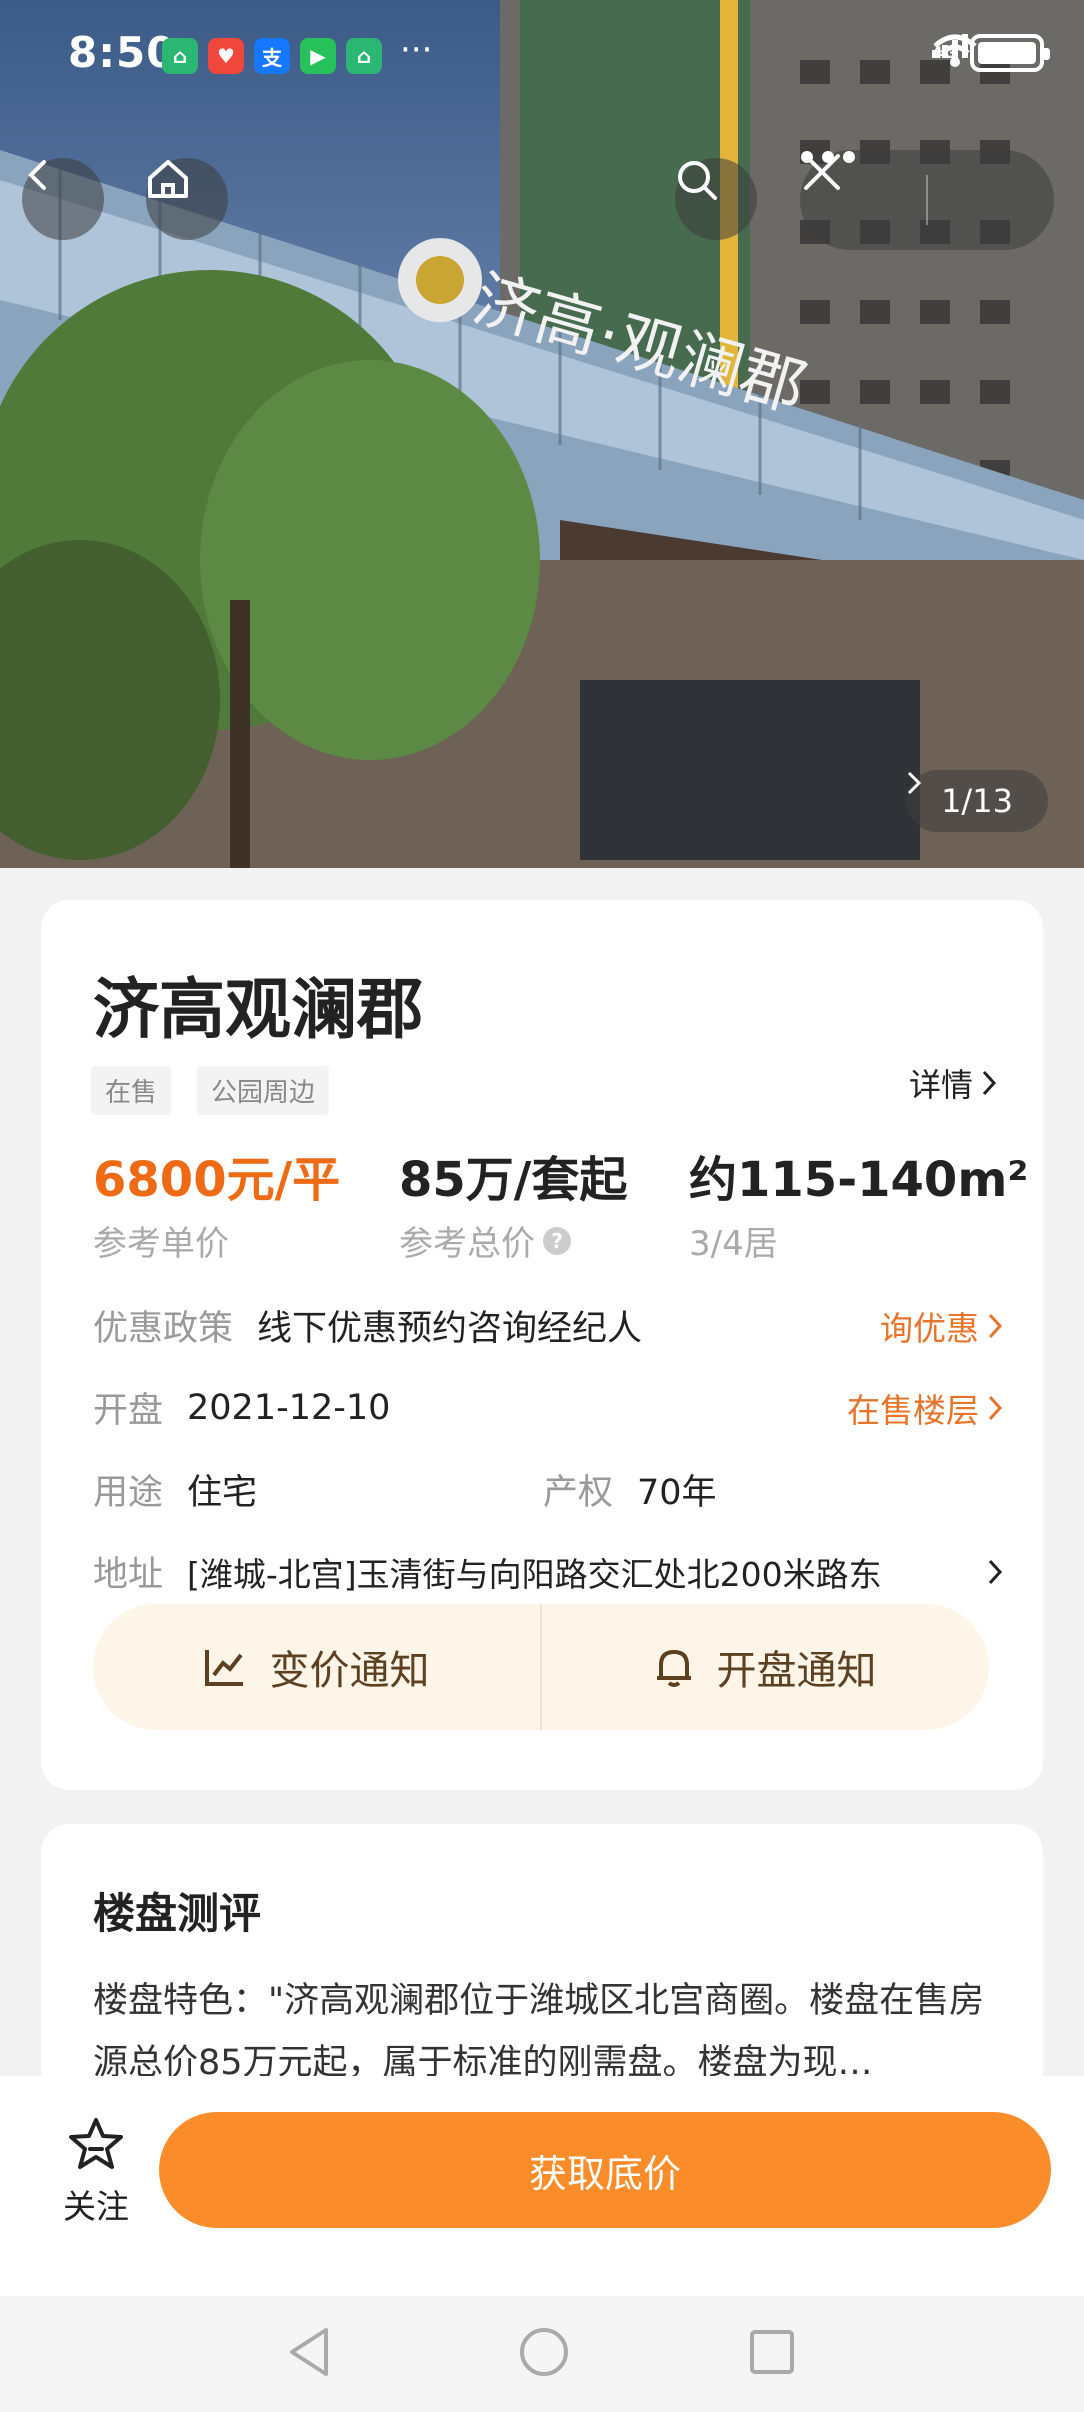 This screenshot has width=1084, height=2412. I want to click on floors-link-label: 在售楼层, so click(913, 1410).